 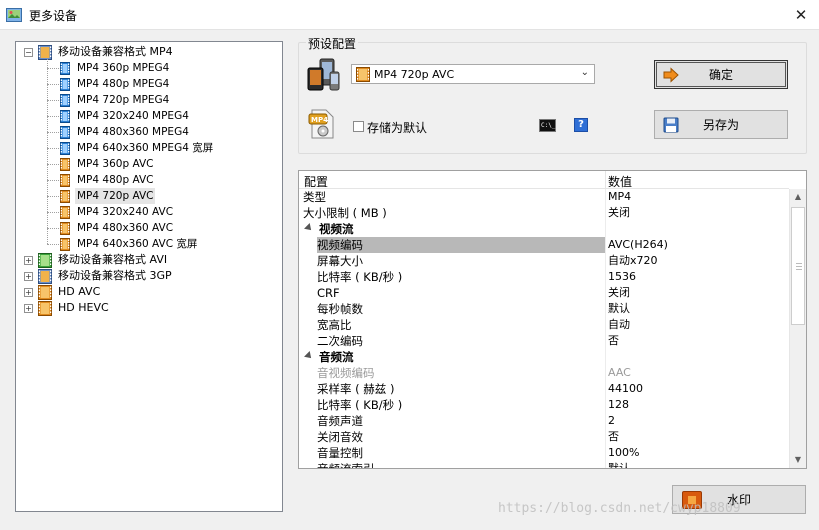 I want to click on grid-property-row: 大小限制 ( MB ) 关闭, so click(x=544, y=213).